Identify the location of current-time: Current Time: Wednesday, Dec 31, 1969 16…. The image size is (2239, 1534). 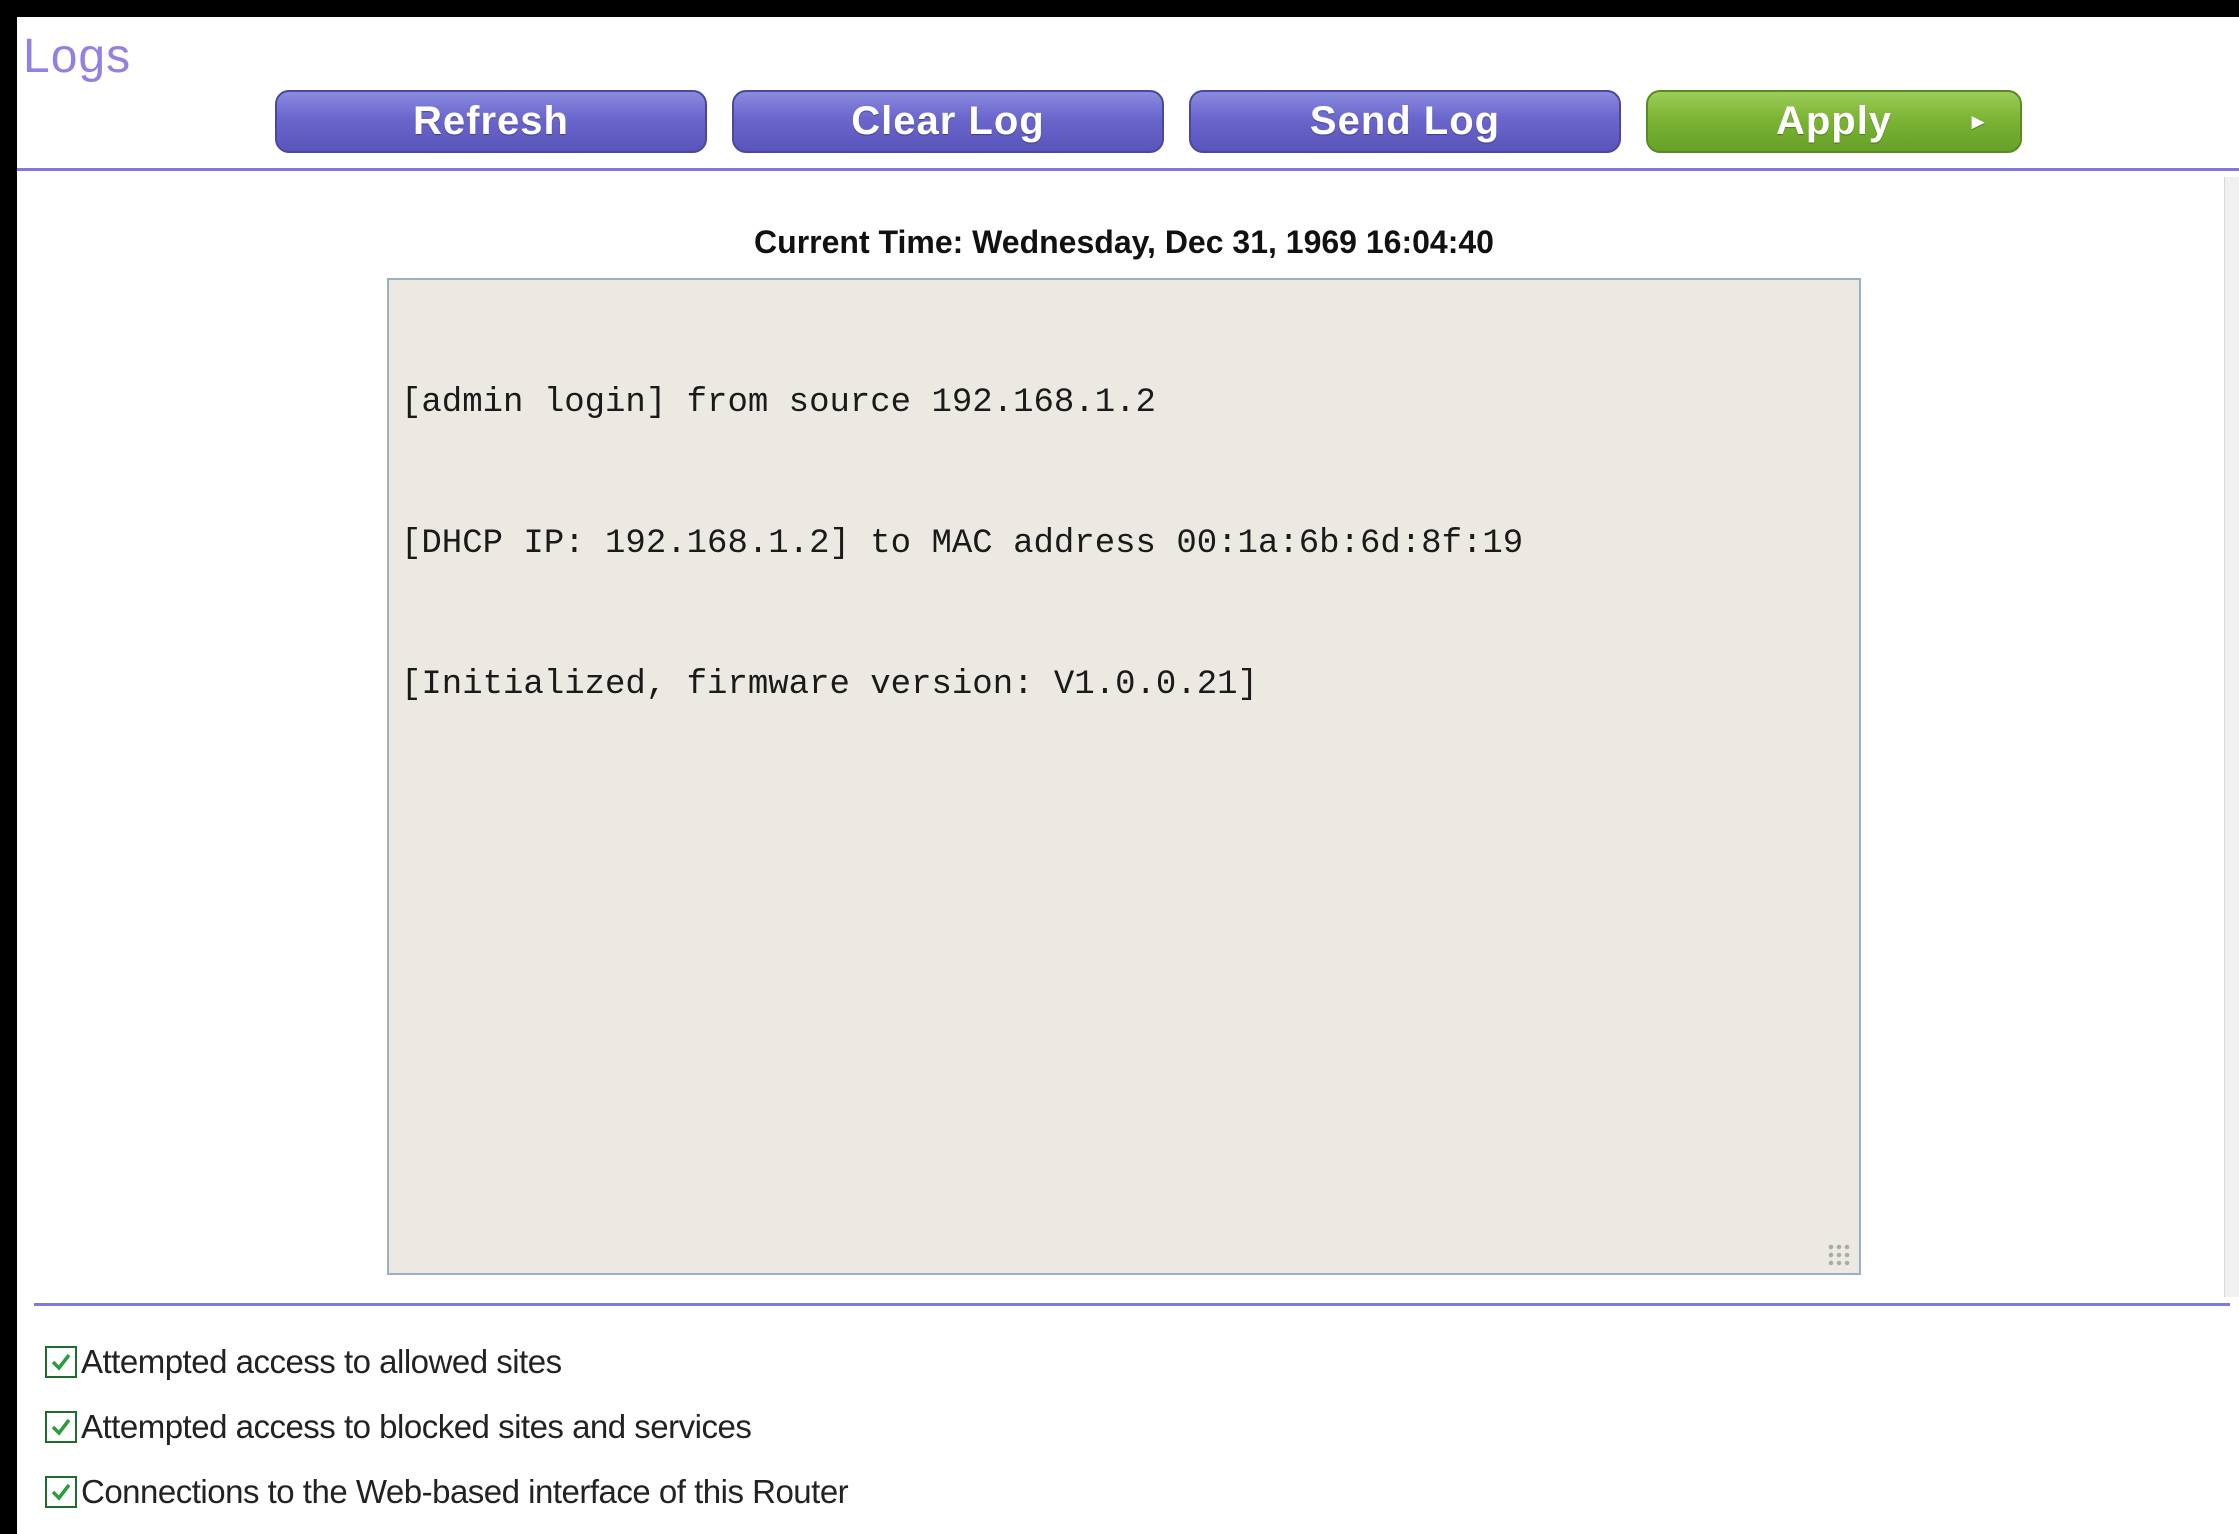
(1124, 242).